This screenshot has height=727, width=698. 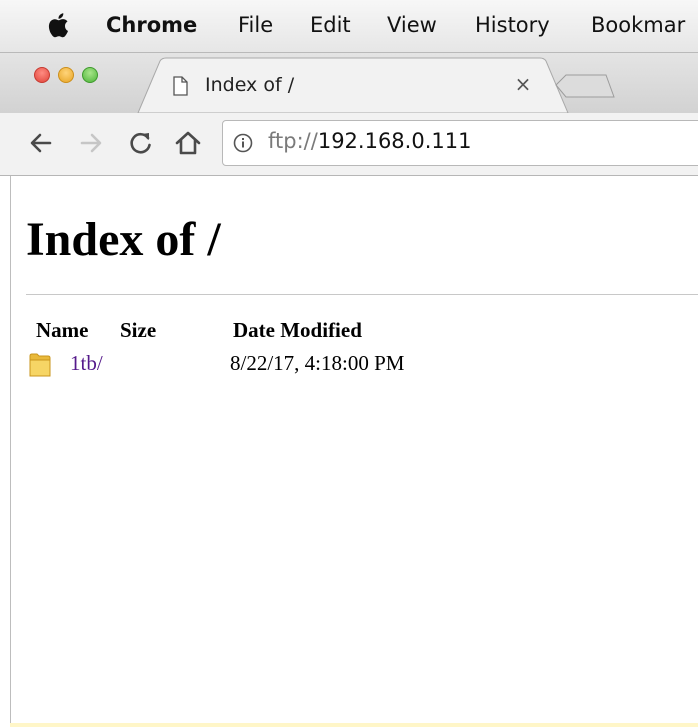 I want to click on page-title: Index of /, so click(x=123, y=239).